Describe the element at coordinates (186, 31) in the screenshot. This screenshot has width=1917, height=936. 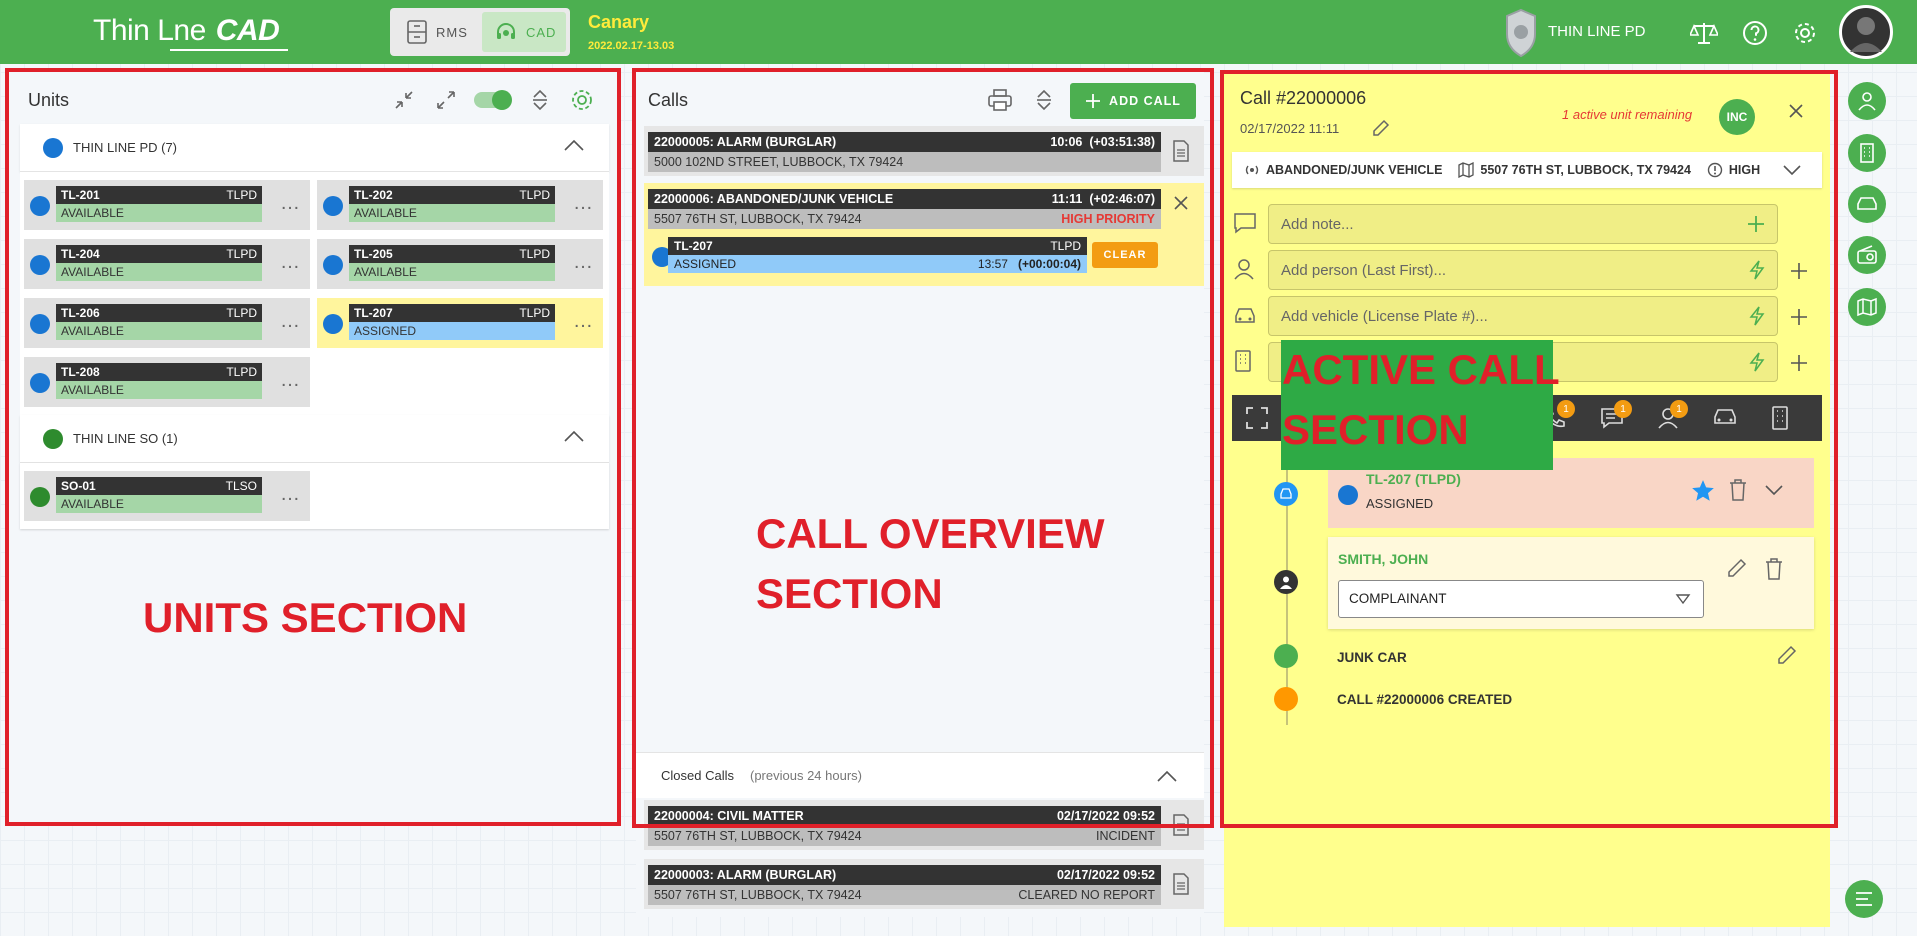
I see `app-logo: Thin Lne CAD` at that location.